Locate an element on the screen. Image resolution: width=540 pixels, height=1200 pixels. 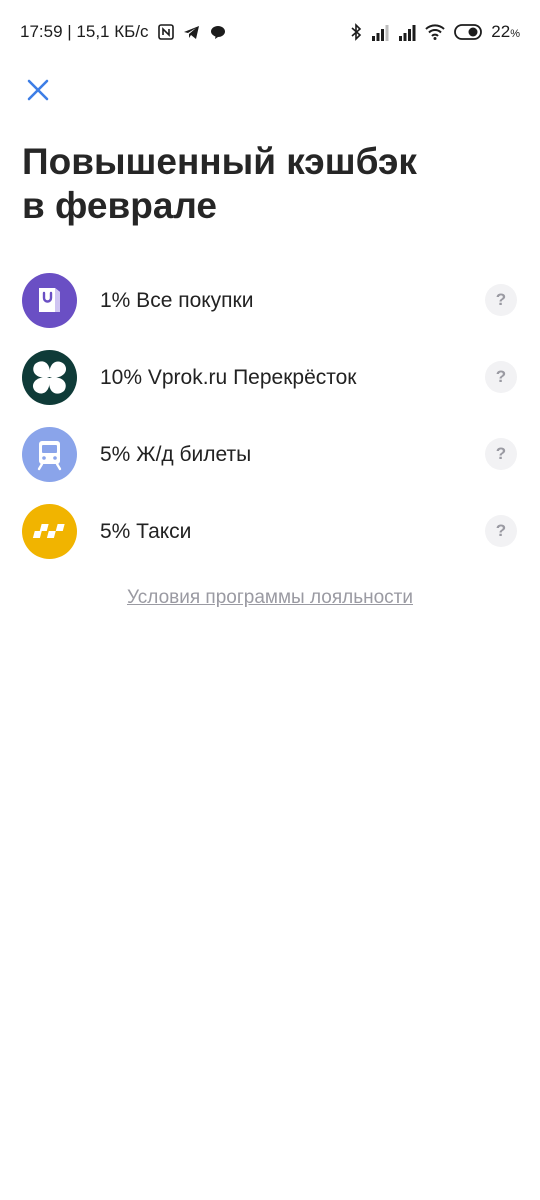
cashback-item-label: 10% Vprok.ru Перекрёсток is located at coordinates (228, 377).